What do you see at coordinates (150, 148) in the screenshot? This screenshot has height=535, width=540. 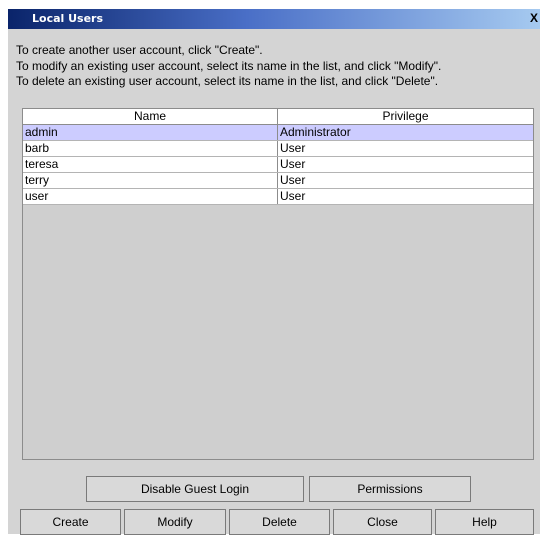 I see `cell-name: barb` at bounding box center [150, 148].